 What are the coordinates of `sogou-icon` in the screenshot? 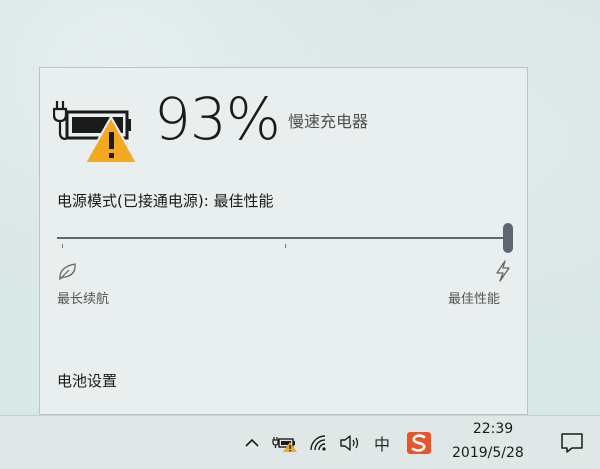 It's located at (419, 442).